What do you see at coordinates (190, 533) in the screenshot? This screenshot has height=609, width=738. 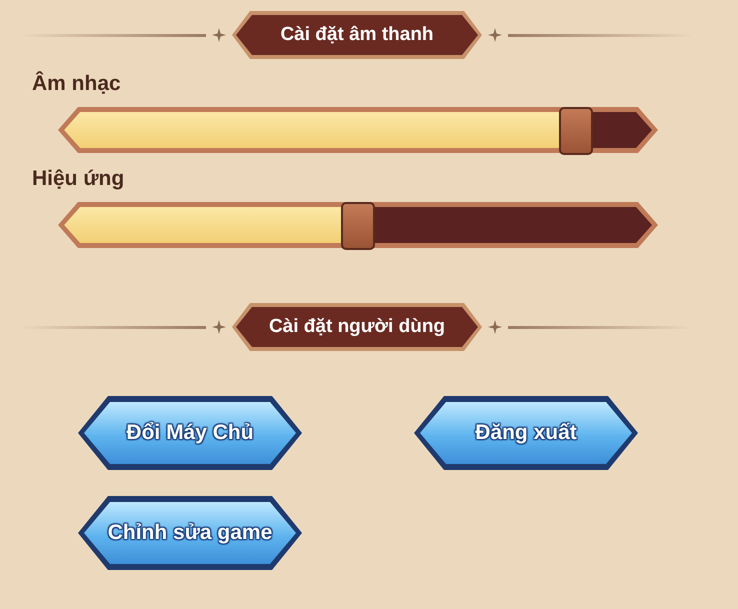 I see `action-button: Chỉnh sửa game` at bounding box center [190, 533].